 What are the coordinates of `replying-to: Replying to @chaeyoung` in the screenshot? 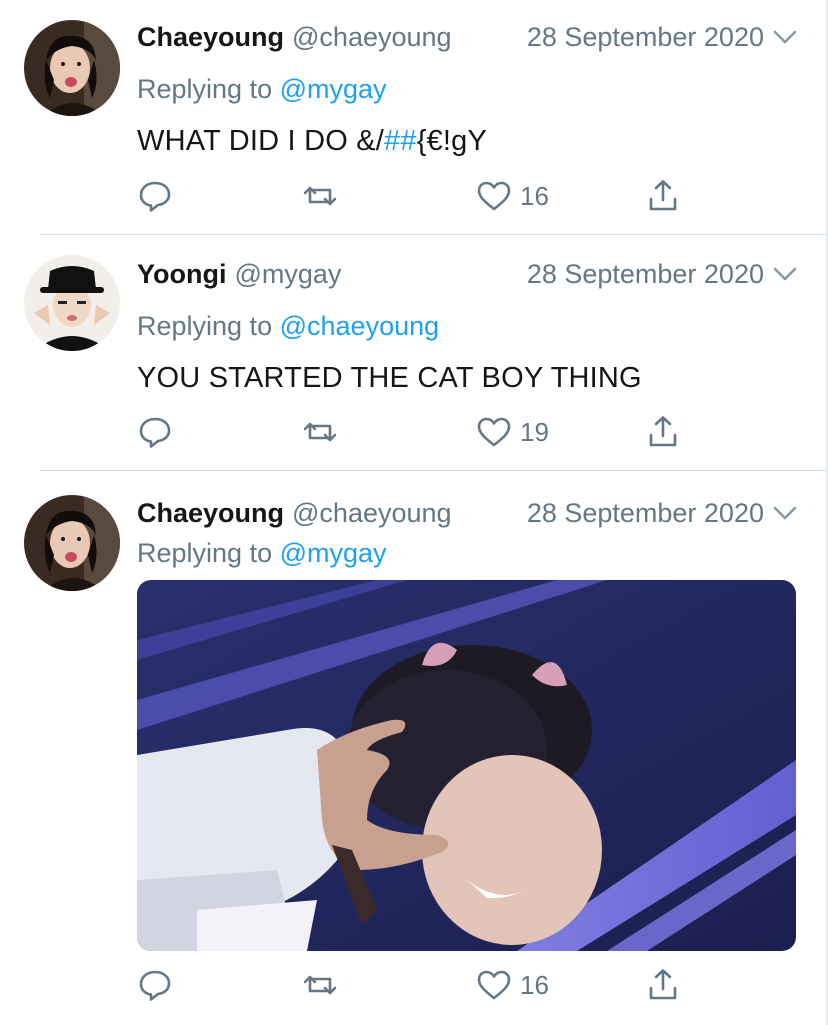 It's located at (288, 326).